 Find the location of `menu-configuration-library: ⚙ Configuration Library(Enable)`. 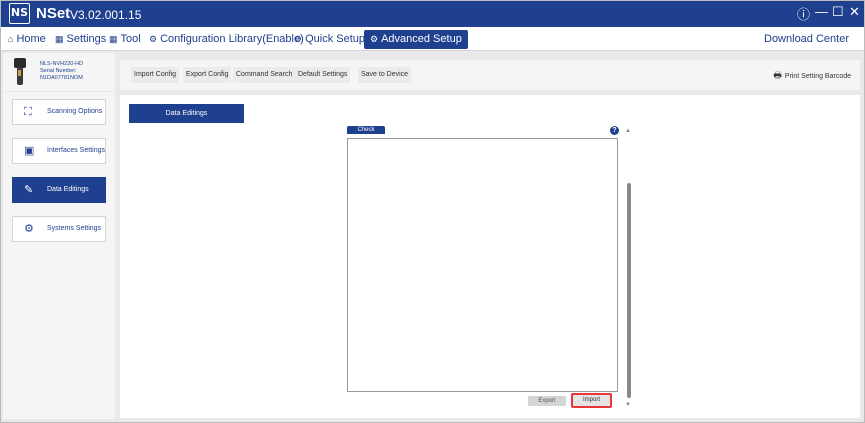

menu-configuration-library: ⚙ Configuration Library(Enable) is located at coordinates (226, 39).